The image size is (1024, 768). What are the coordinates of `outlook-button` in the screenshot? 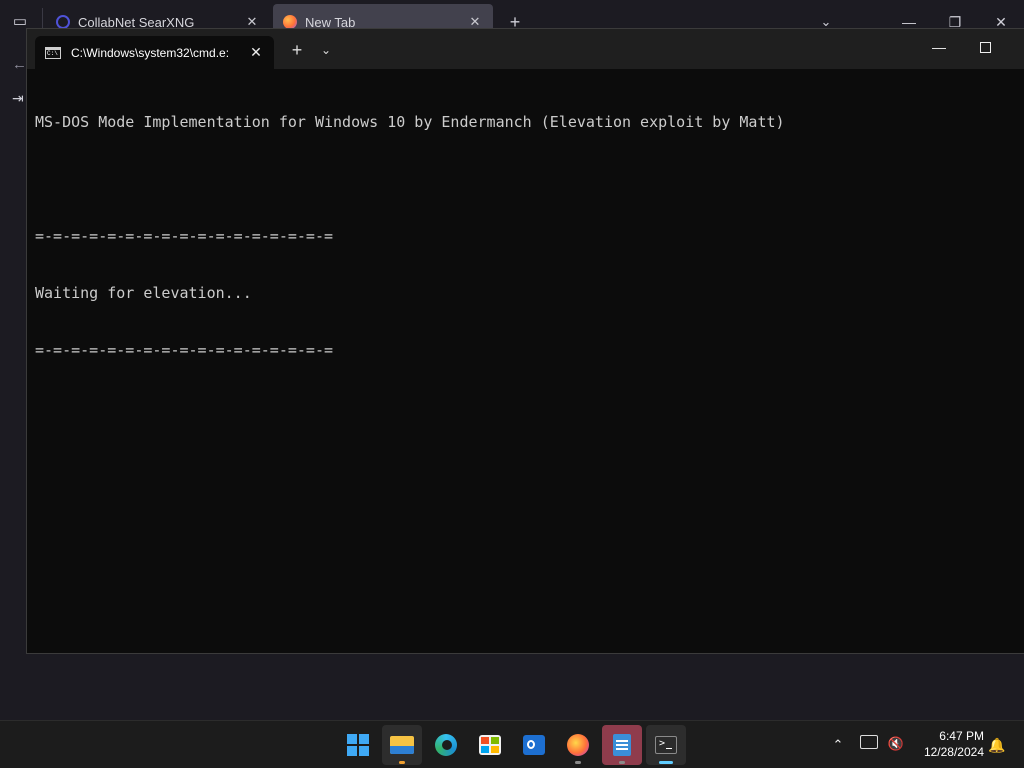 It's located at (534, 745).